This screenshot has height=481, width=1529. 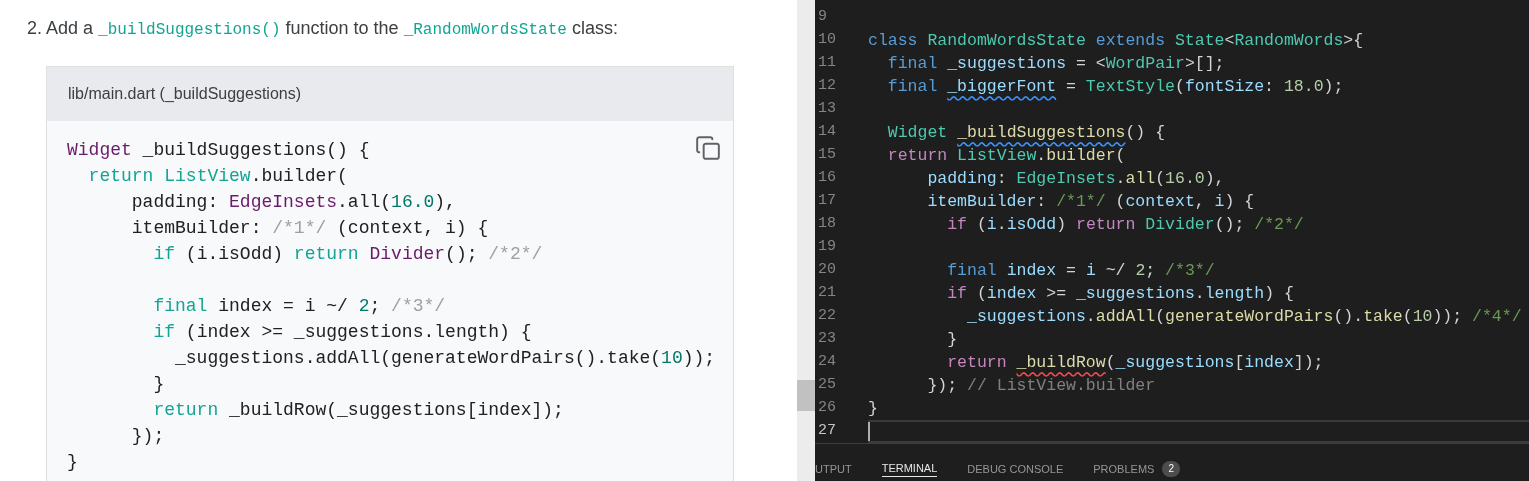 I want to click on scrollbar-thumb, so click(x=806, y=395).